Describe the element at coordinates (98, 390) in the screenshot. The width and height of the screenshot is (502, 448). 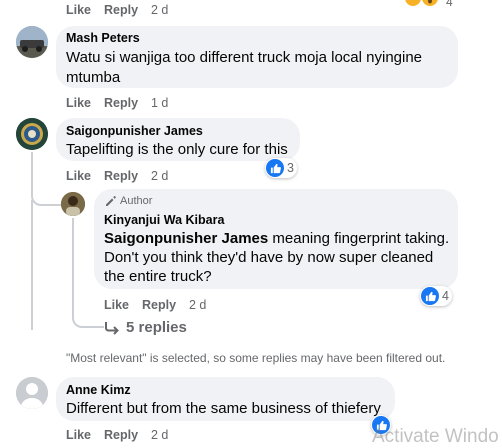
I see `comment-author: Anne Kimz` at that location.